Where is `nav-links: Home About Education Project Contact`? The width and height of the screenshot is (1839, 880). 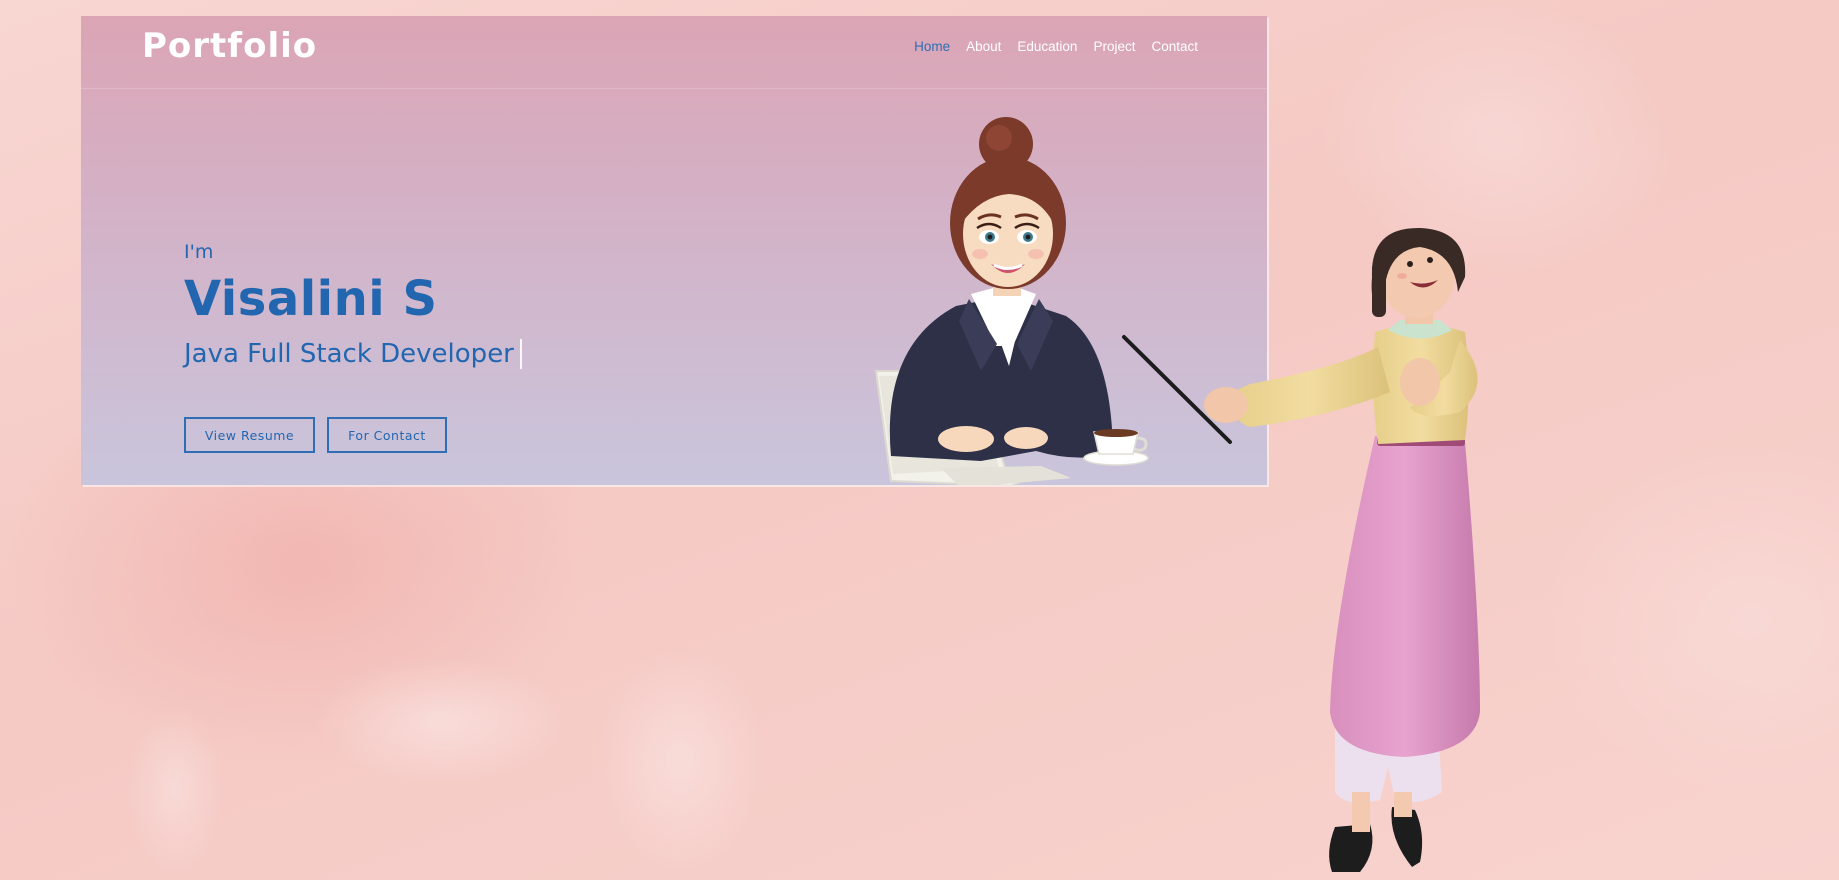
nav-links: Home About Education Project Contact is located at coordinates (1056, 46).